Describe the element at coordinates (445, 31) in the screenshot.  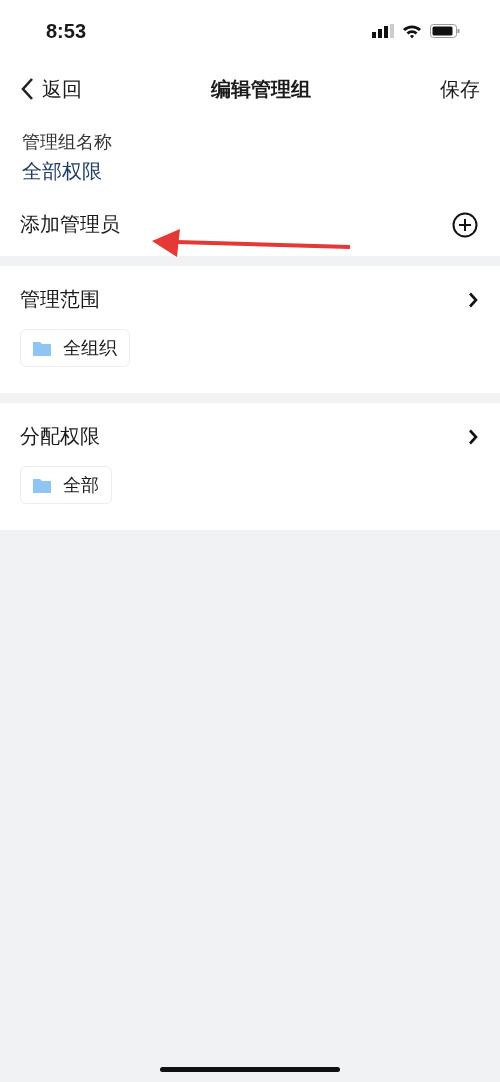
I see `battery-icon` at that location.